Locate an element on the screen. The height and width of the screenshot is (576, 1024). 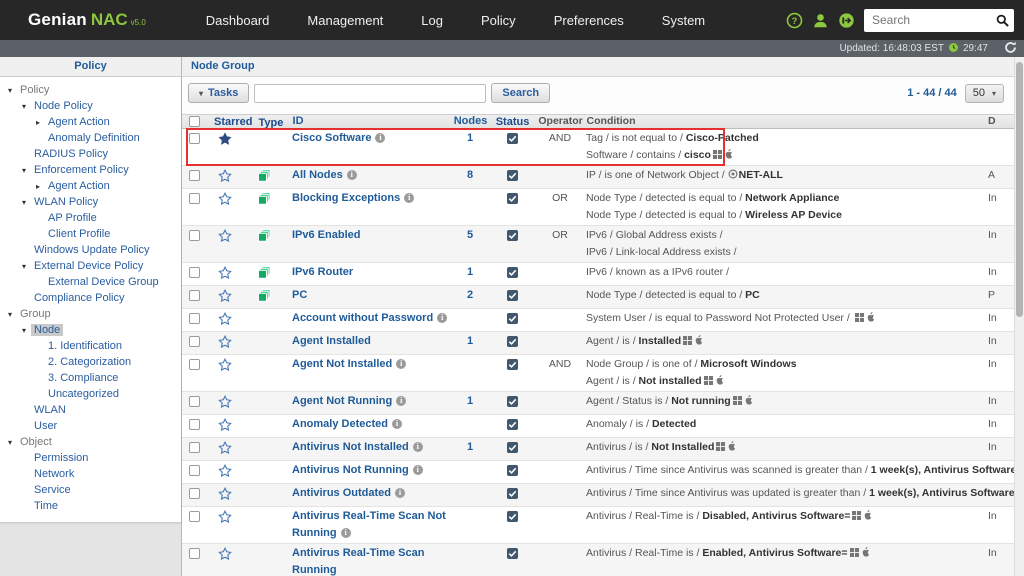
sidebar-item-object: ▾ Object is located at coordinates (90, 442).